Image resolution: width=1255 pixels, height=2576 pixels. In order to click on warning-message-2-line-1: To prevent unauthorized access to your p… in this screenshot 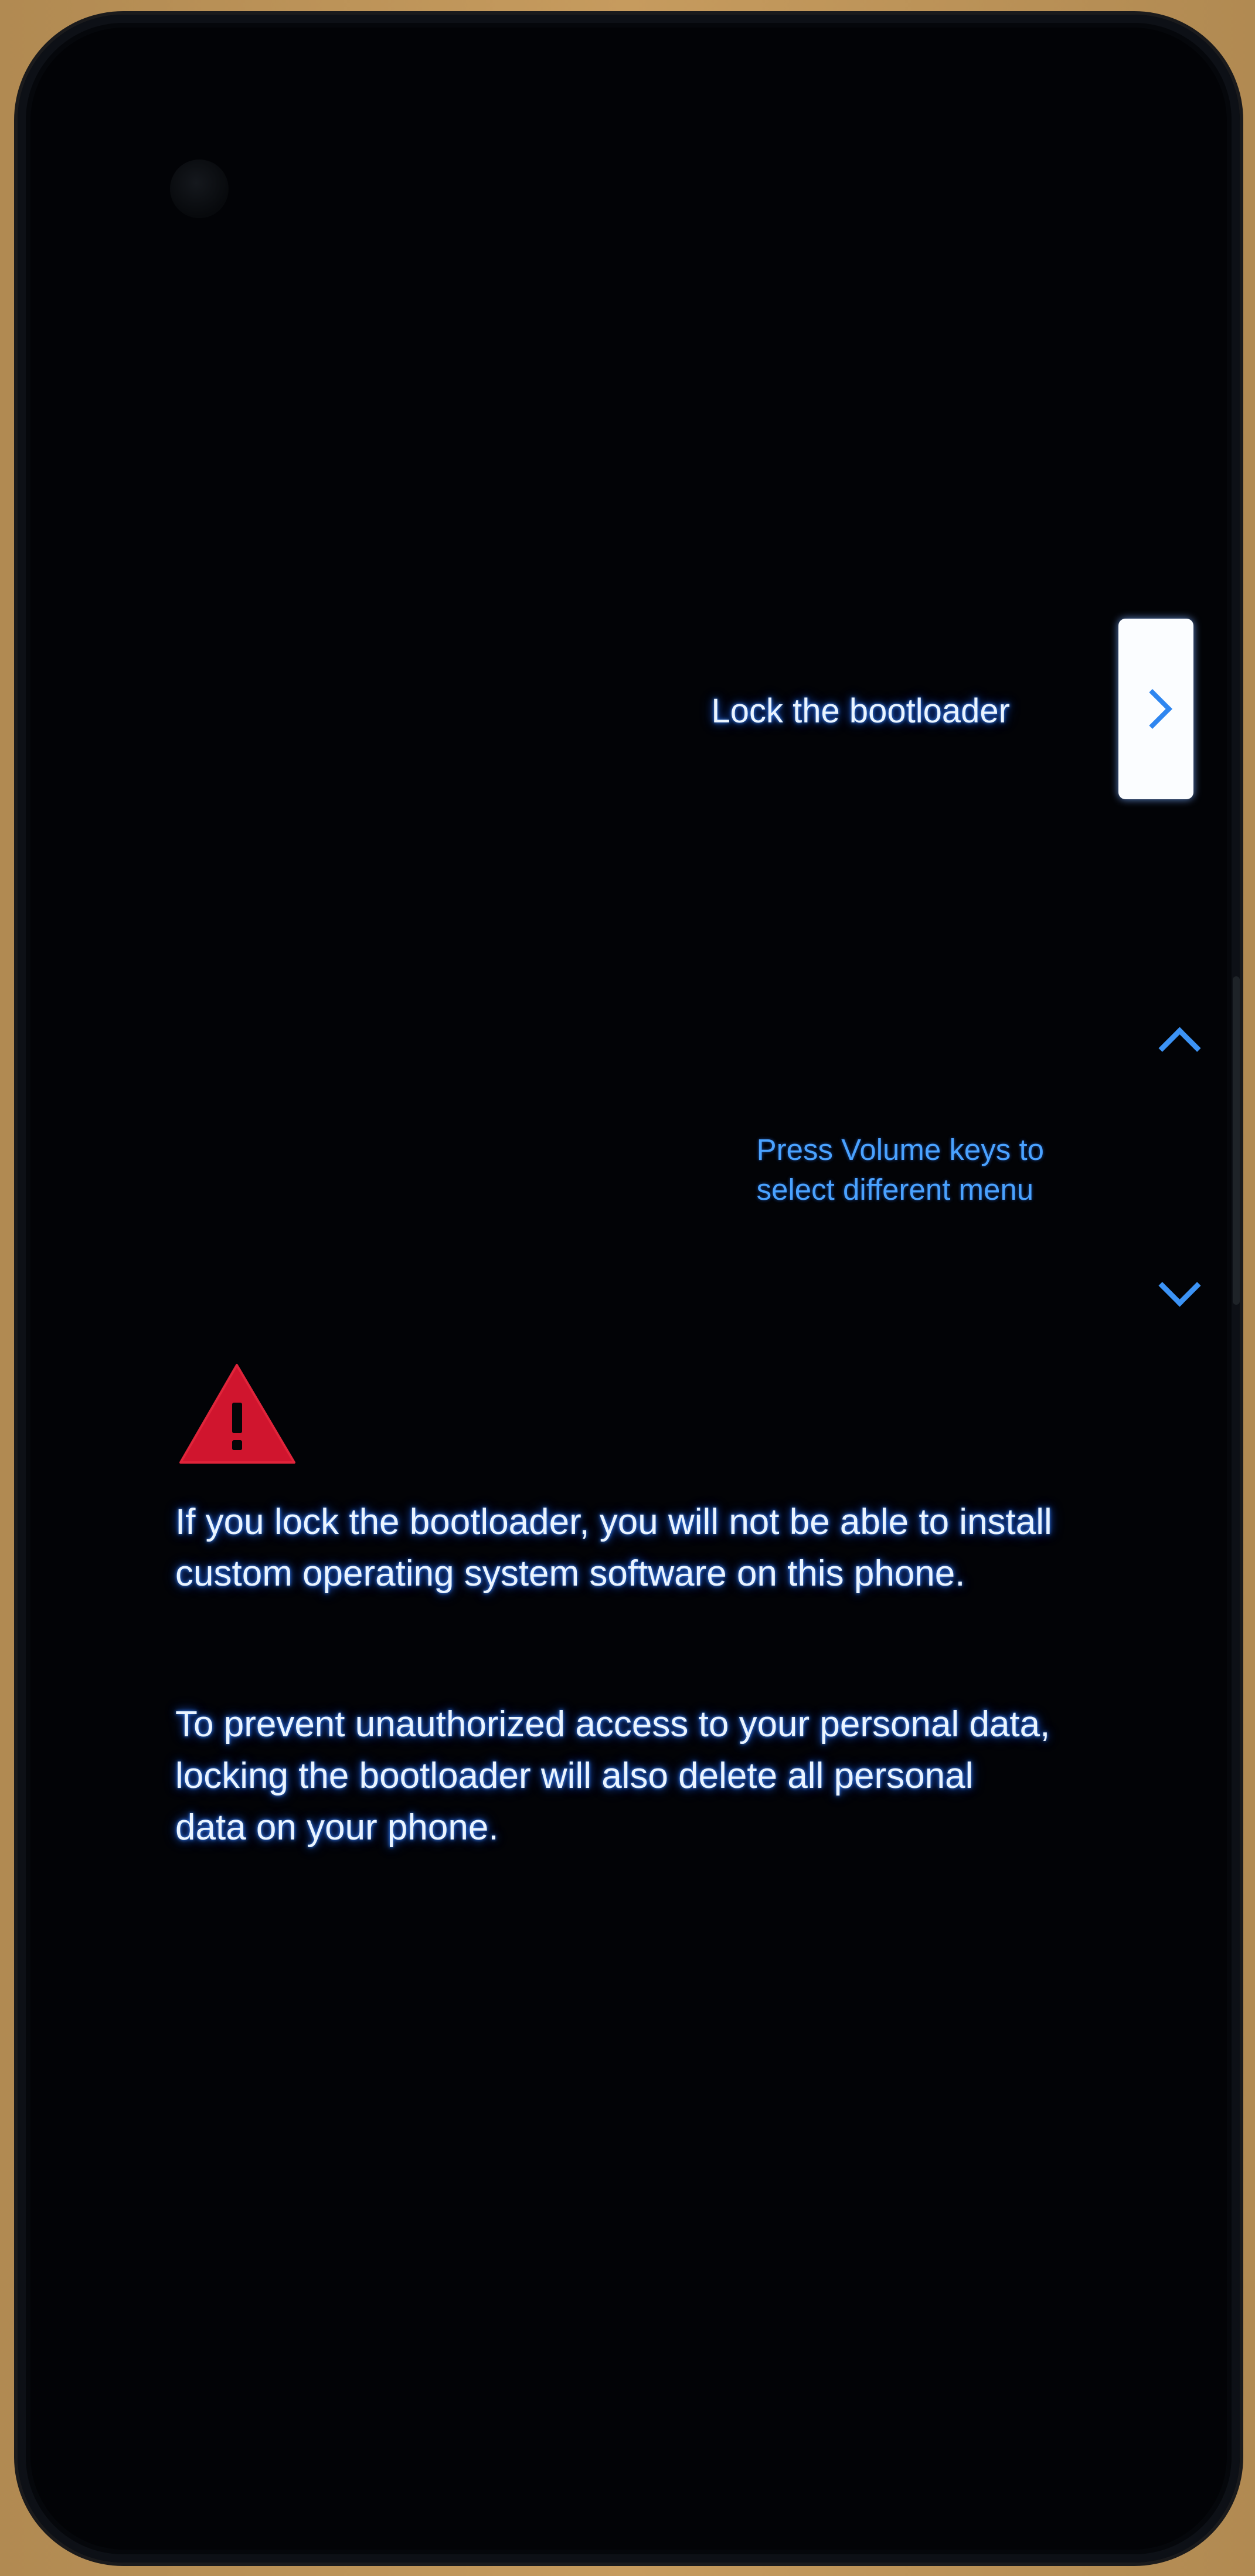, I will do `click(612, 1724)`.